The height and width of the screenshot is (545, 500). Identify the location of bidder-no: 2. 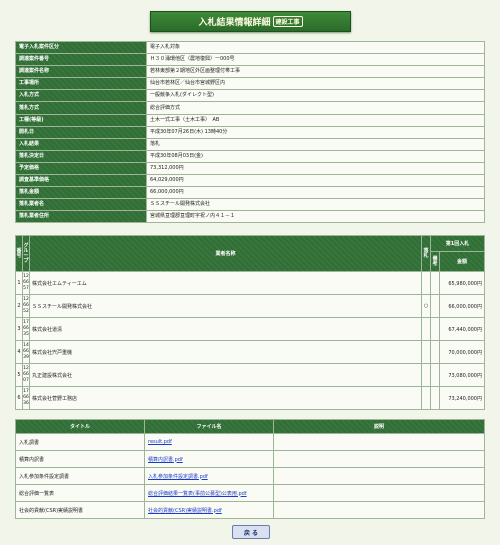
(19, 306).